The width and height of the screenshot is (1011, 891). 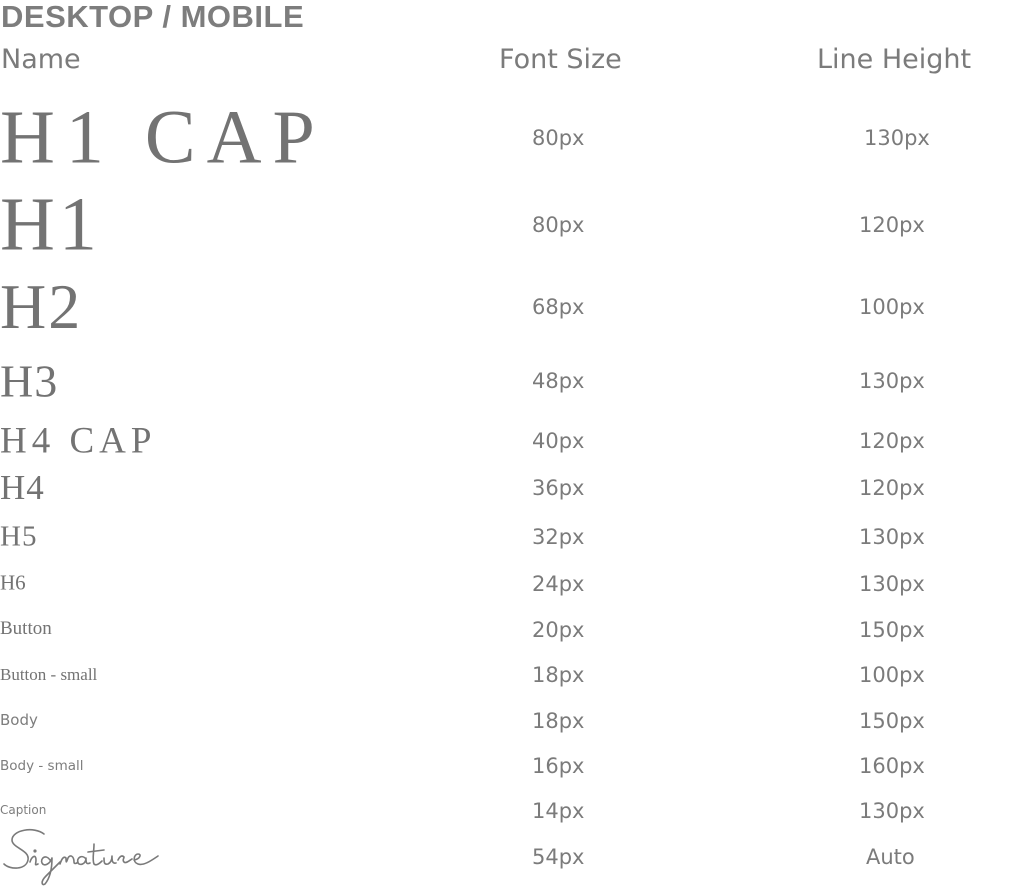 I want to click on style-name-h4-cap: H4 CAP, so click(x=78, y=441).